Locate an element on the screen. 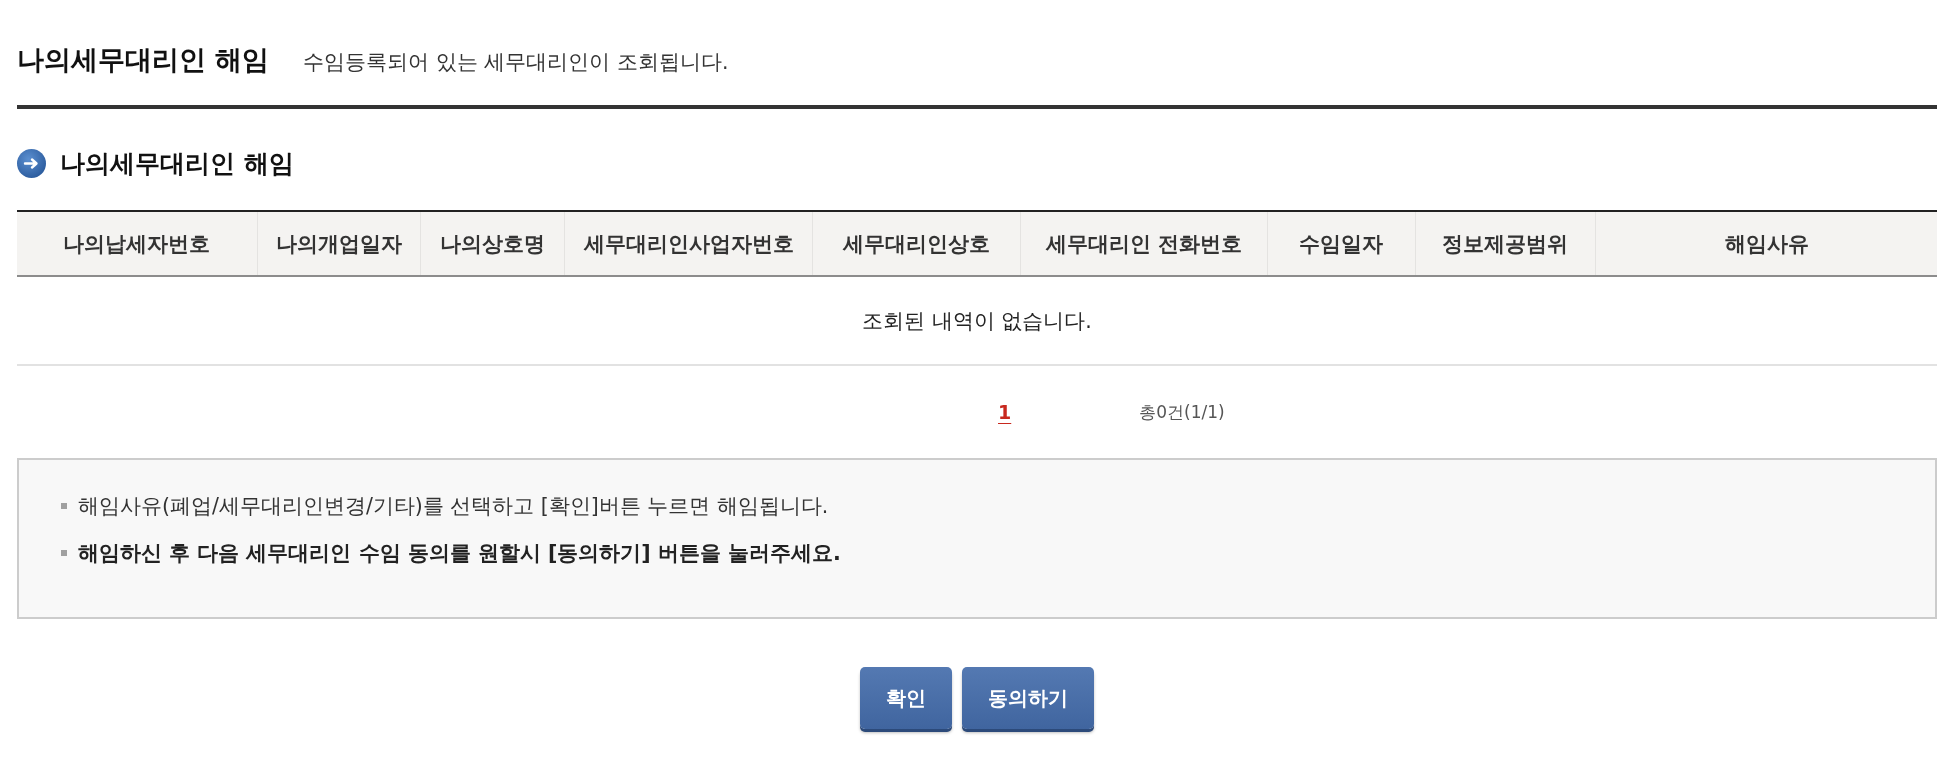  page-title: 나의세무대리인 해임 is located at coordinates (143, 60).